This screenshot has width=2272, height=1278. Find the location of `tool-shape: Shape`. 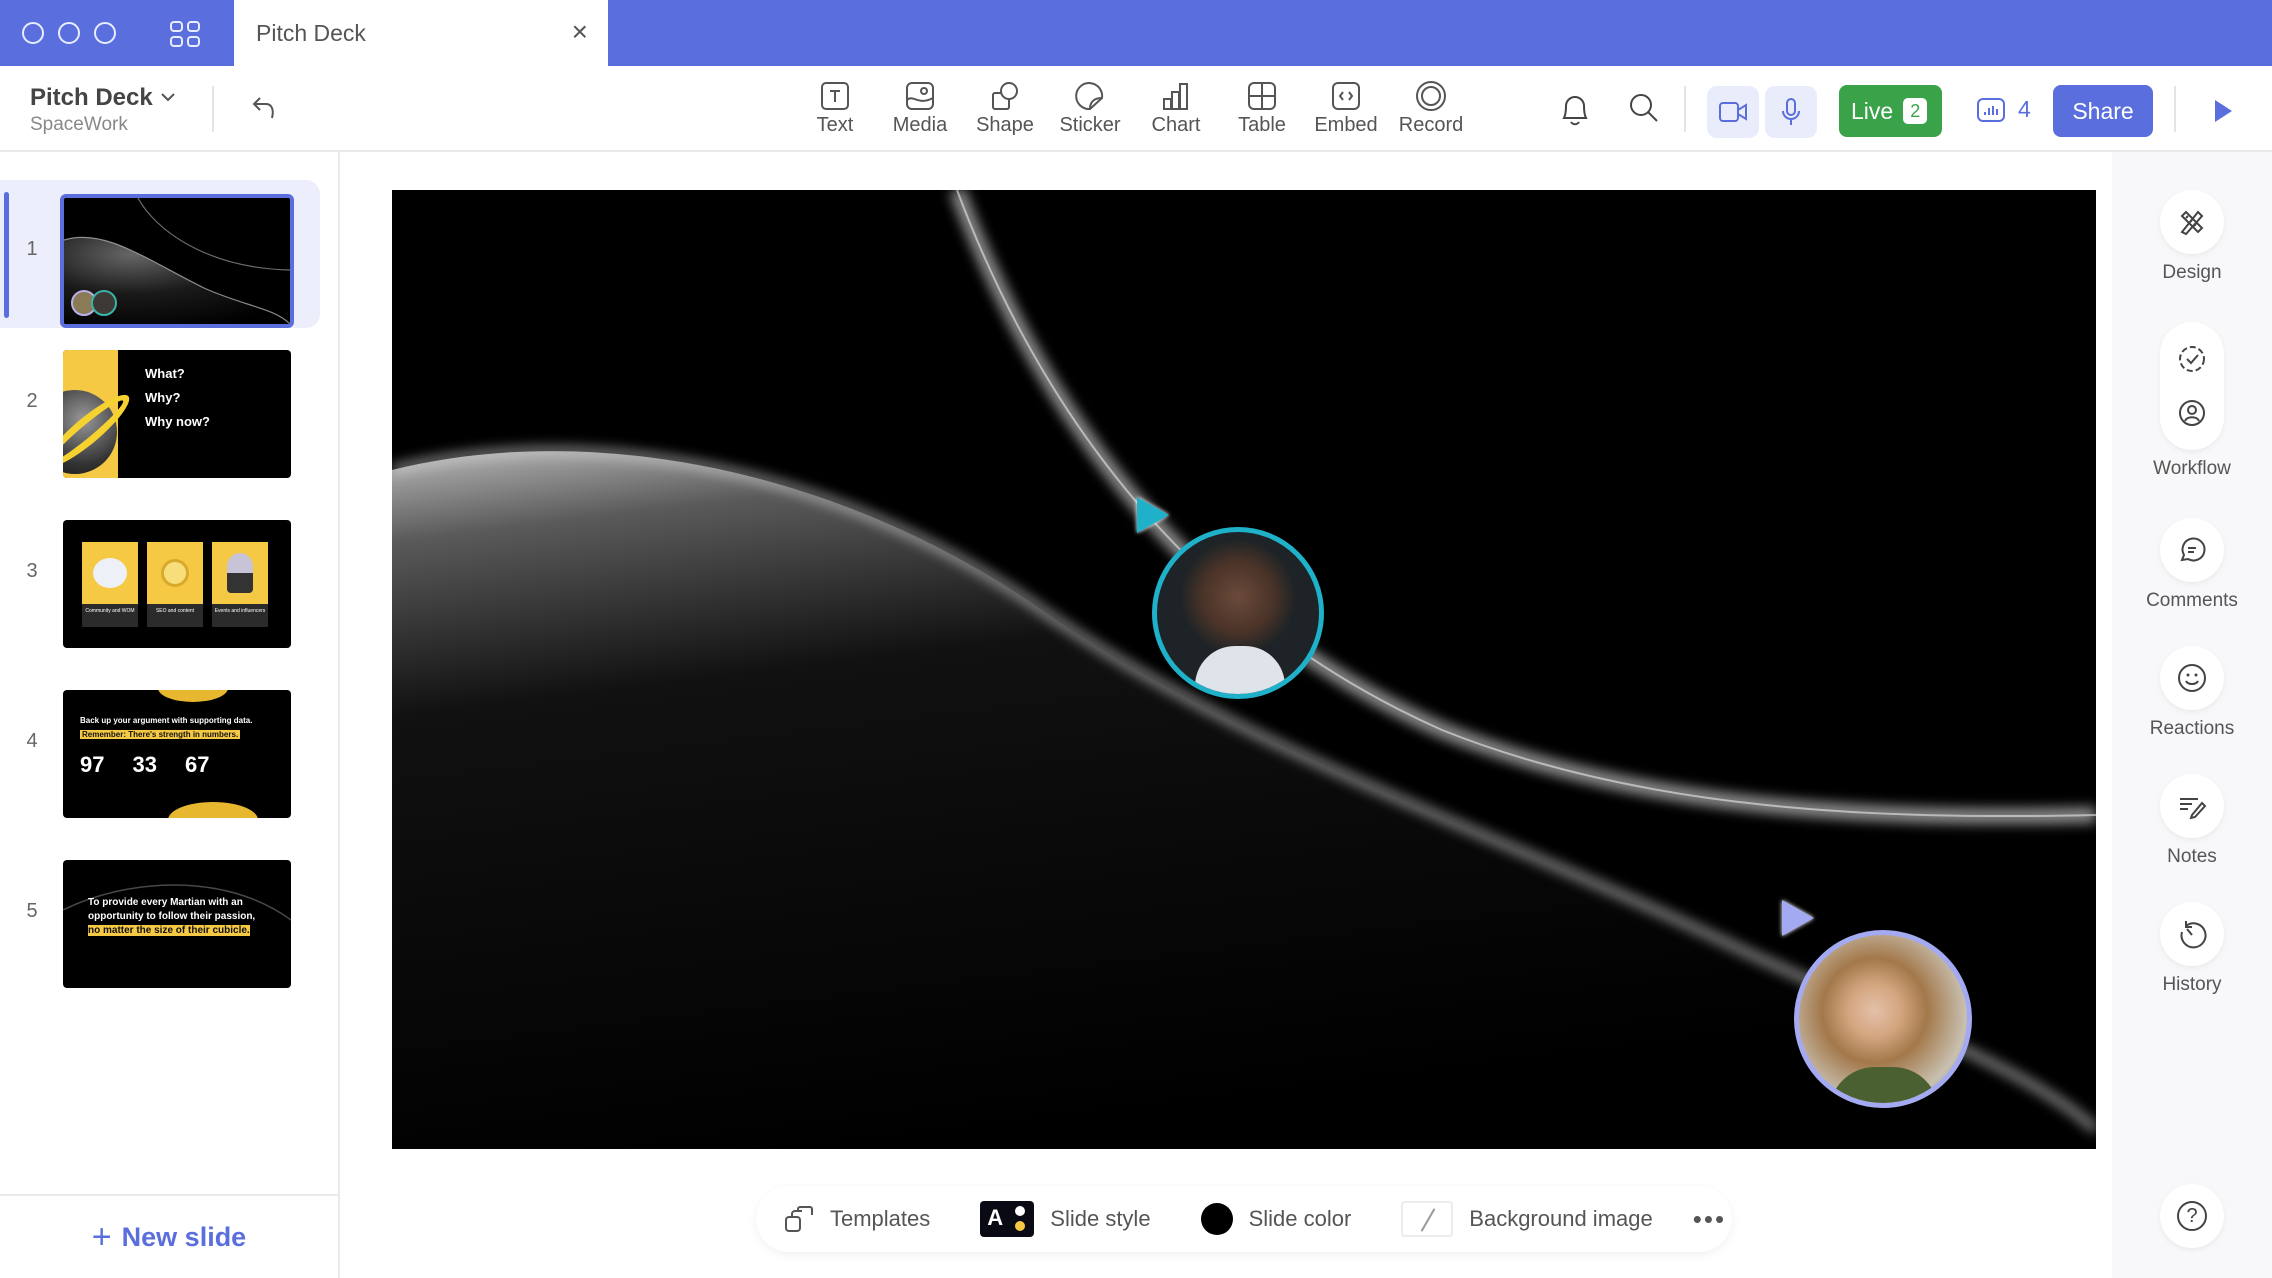

tool-shape: Shape is located at coordinates (1005, 108).